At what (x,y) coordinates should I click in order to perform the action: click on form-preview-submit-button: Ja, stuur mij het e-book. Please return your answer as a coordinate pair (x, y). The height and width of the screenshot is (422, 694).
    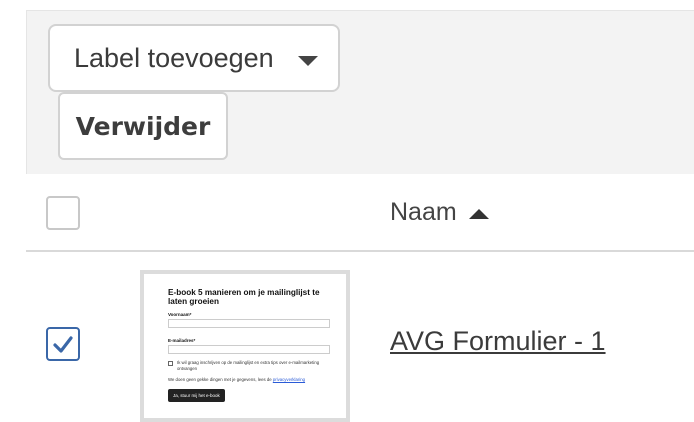
    Looking at the image, I should click on (196, 395).